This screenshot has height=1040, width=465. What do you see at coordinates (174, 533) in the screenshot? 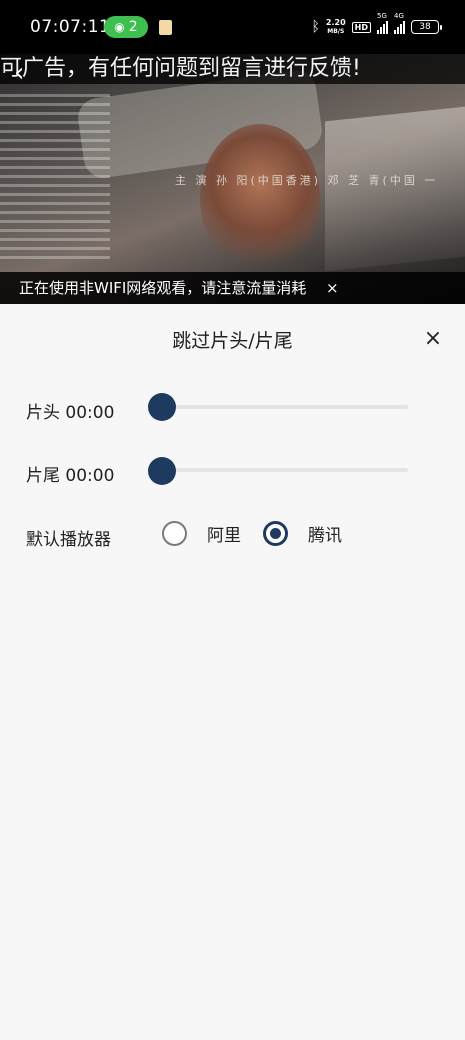
I see `radio-ali` at bounding box center [174, 533].